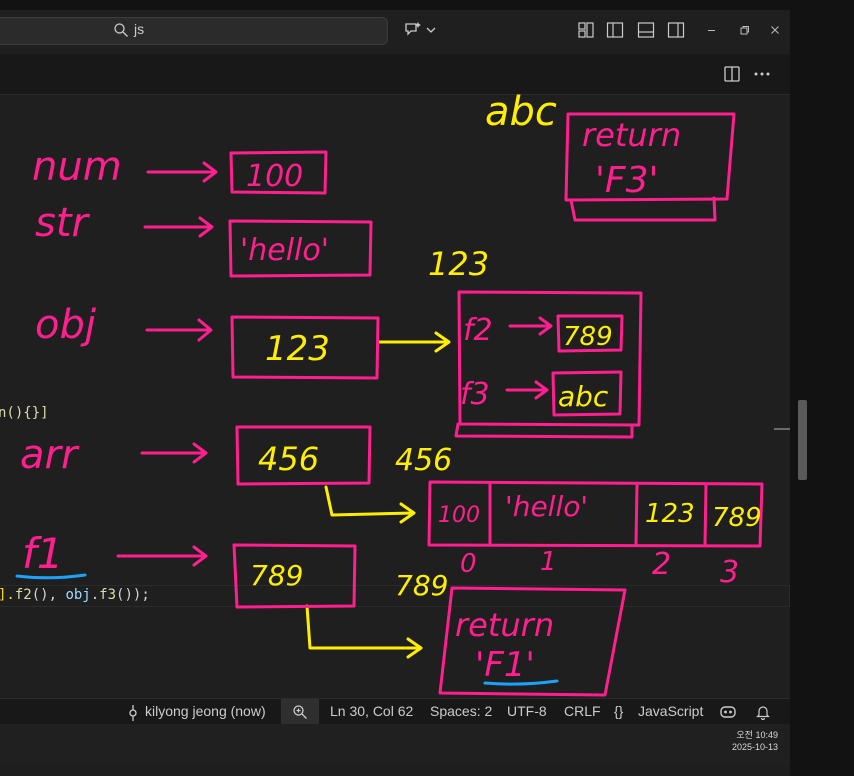 The height and width of the screenshot is (776, 854). What do you see at coordinates (505, 665) in the screenshot?
I see `f1-return-value: 'F1'` at bounding box center [505, 665].